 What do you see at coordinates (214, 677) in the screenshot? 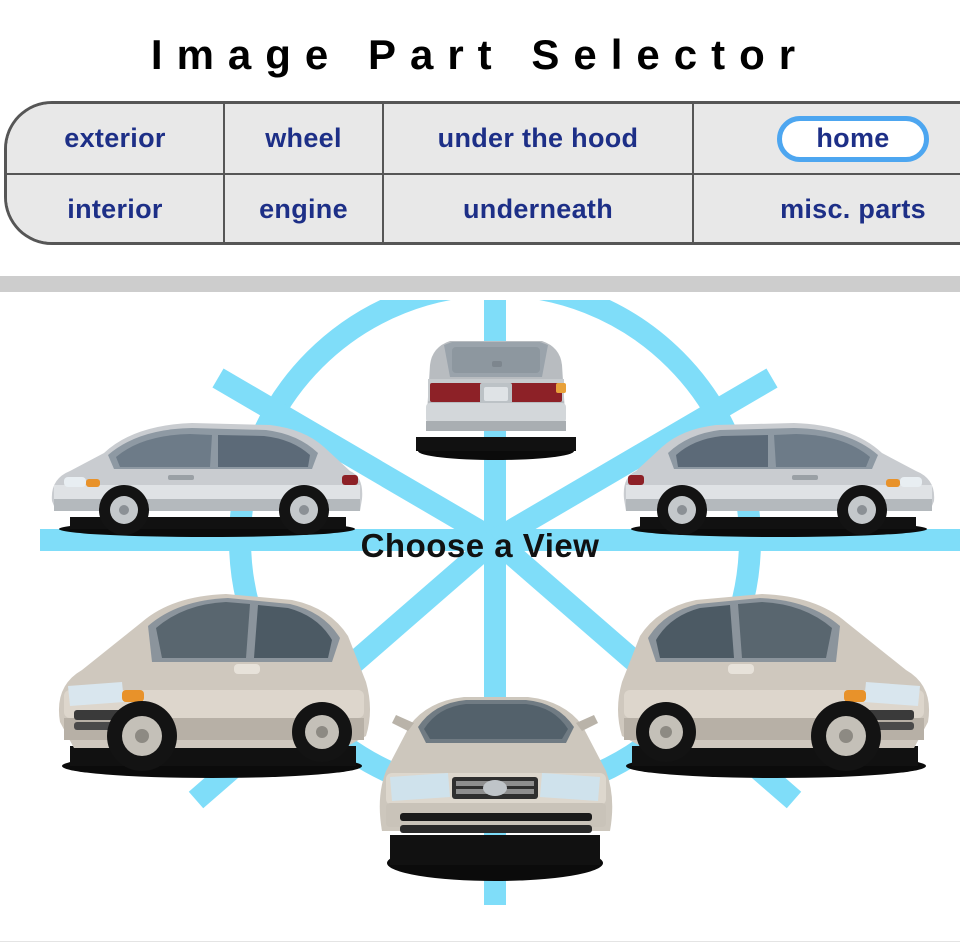
I see `car-view-front-left-three-quarter` at bounding box center [214, 677].